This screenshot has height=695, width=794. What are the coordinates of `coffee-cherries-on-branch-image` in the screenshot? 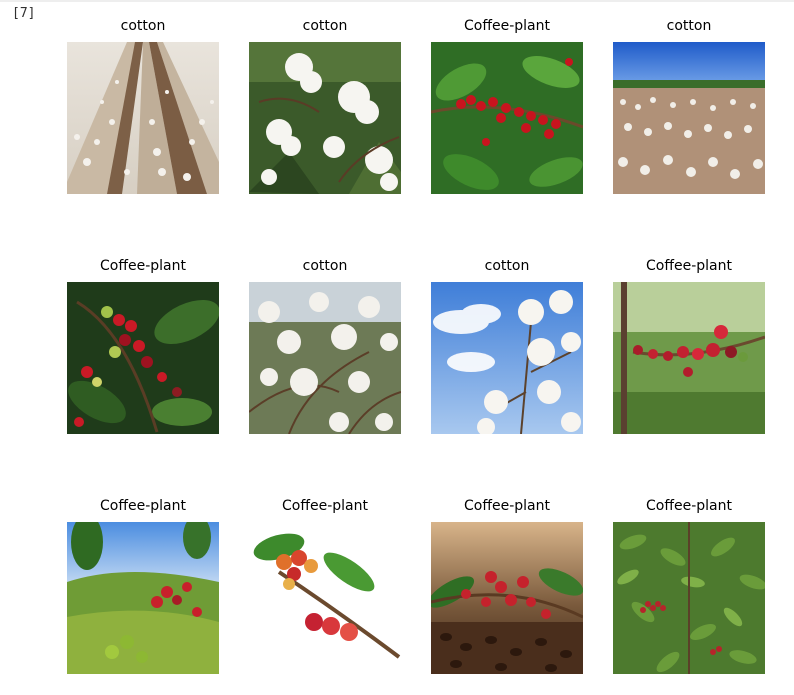 It's located at (507, 118).